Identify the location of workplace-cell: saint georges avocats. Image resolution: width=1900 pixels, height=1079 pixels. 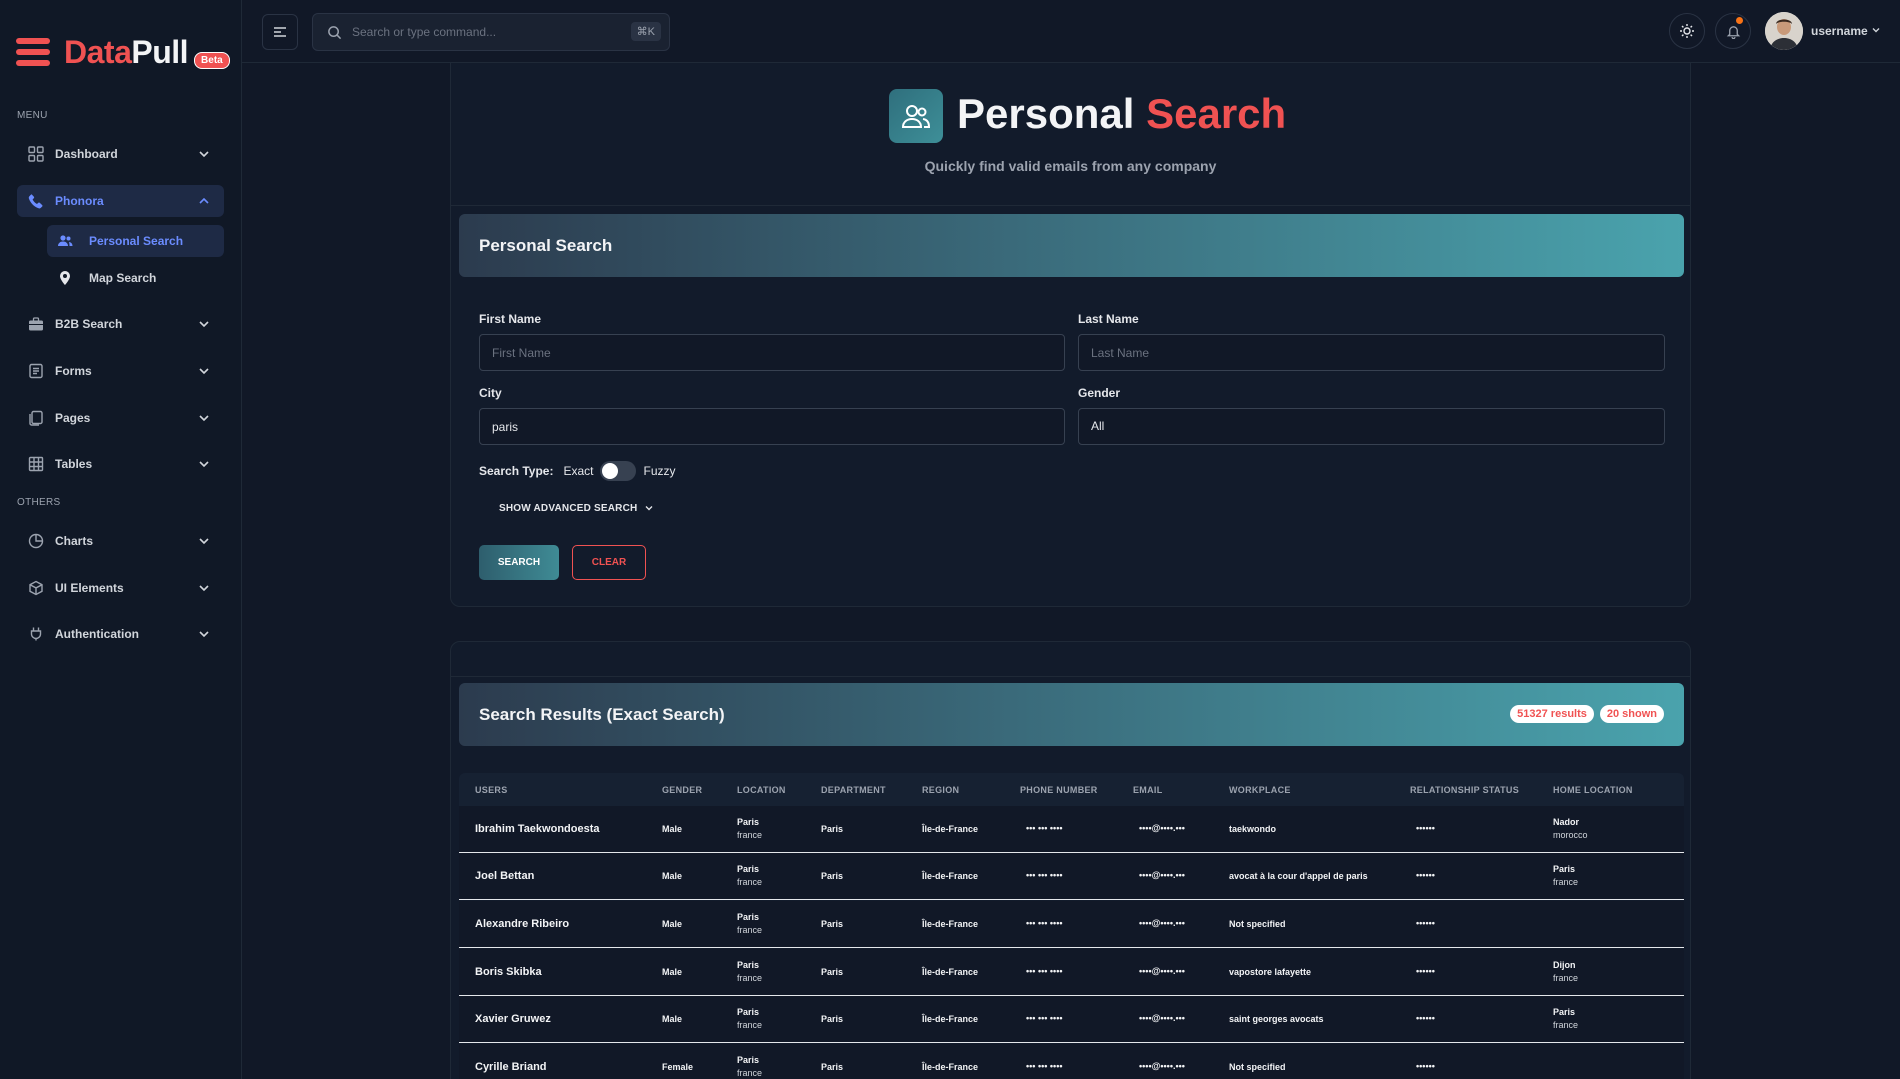
(1276, 1019).